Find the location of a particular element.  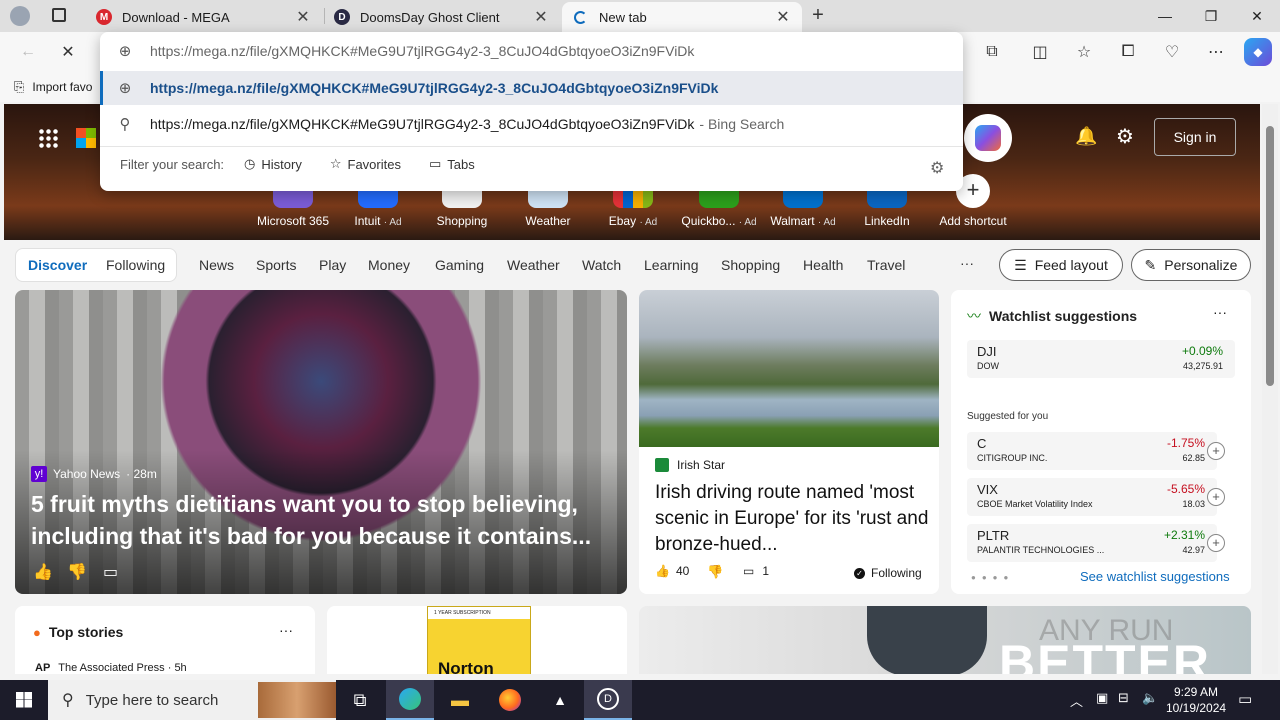

like-button: 👍 40 is located at coordinates (672, 571).